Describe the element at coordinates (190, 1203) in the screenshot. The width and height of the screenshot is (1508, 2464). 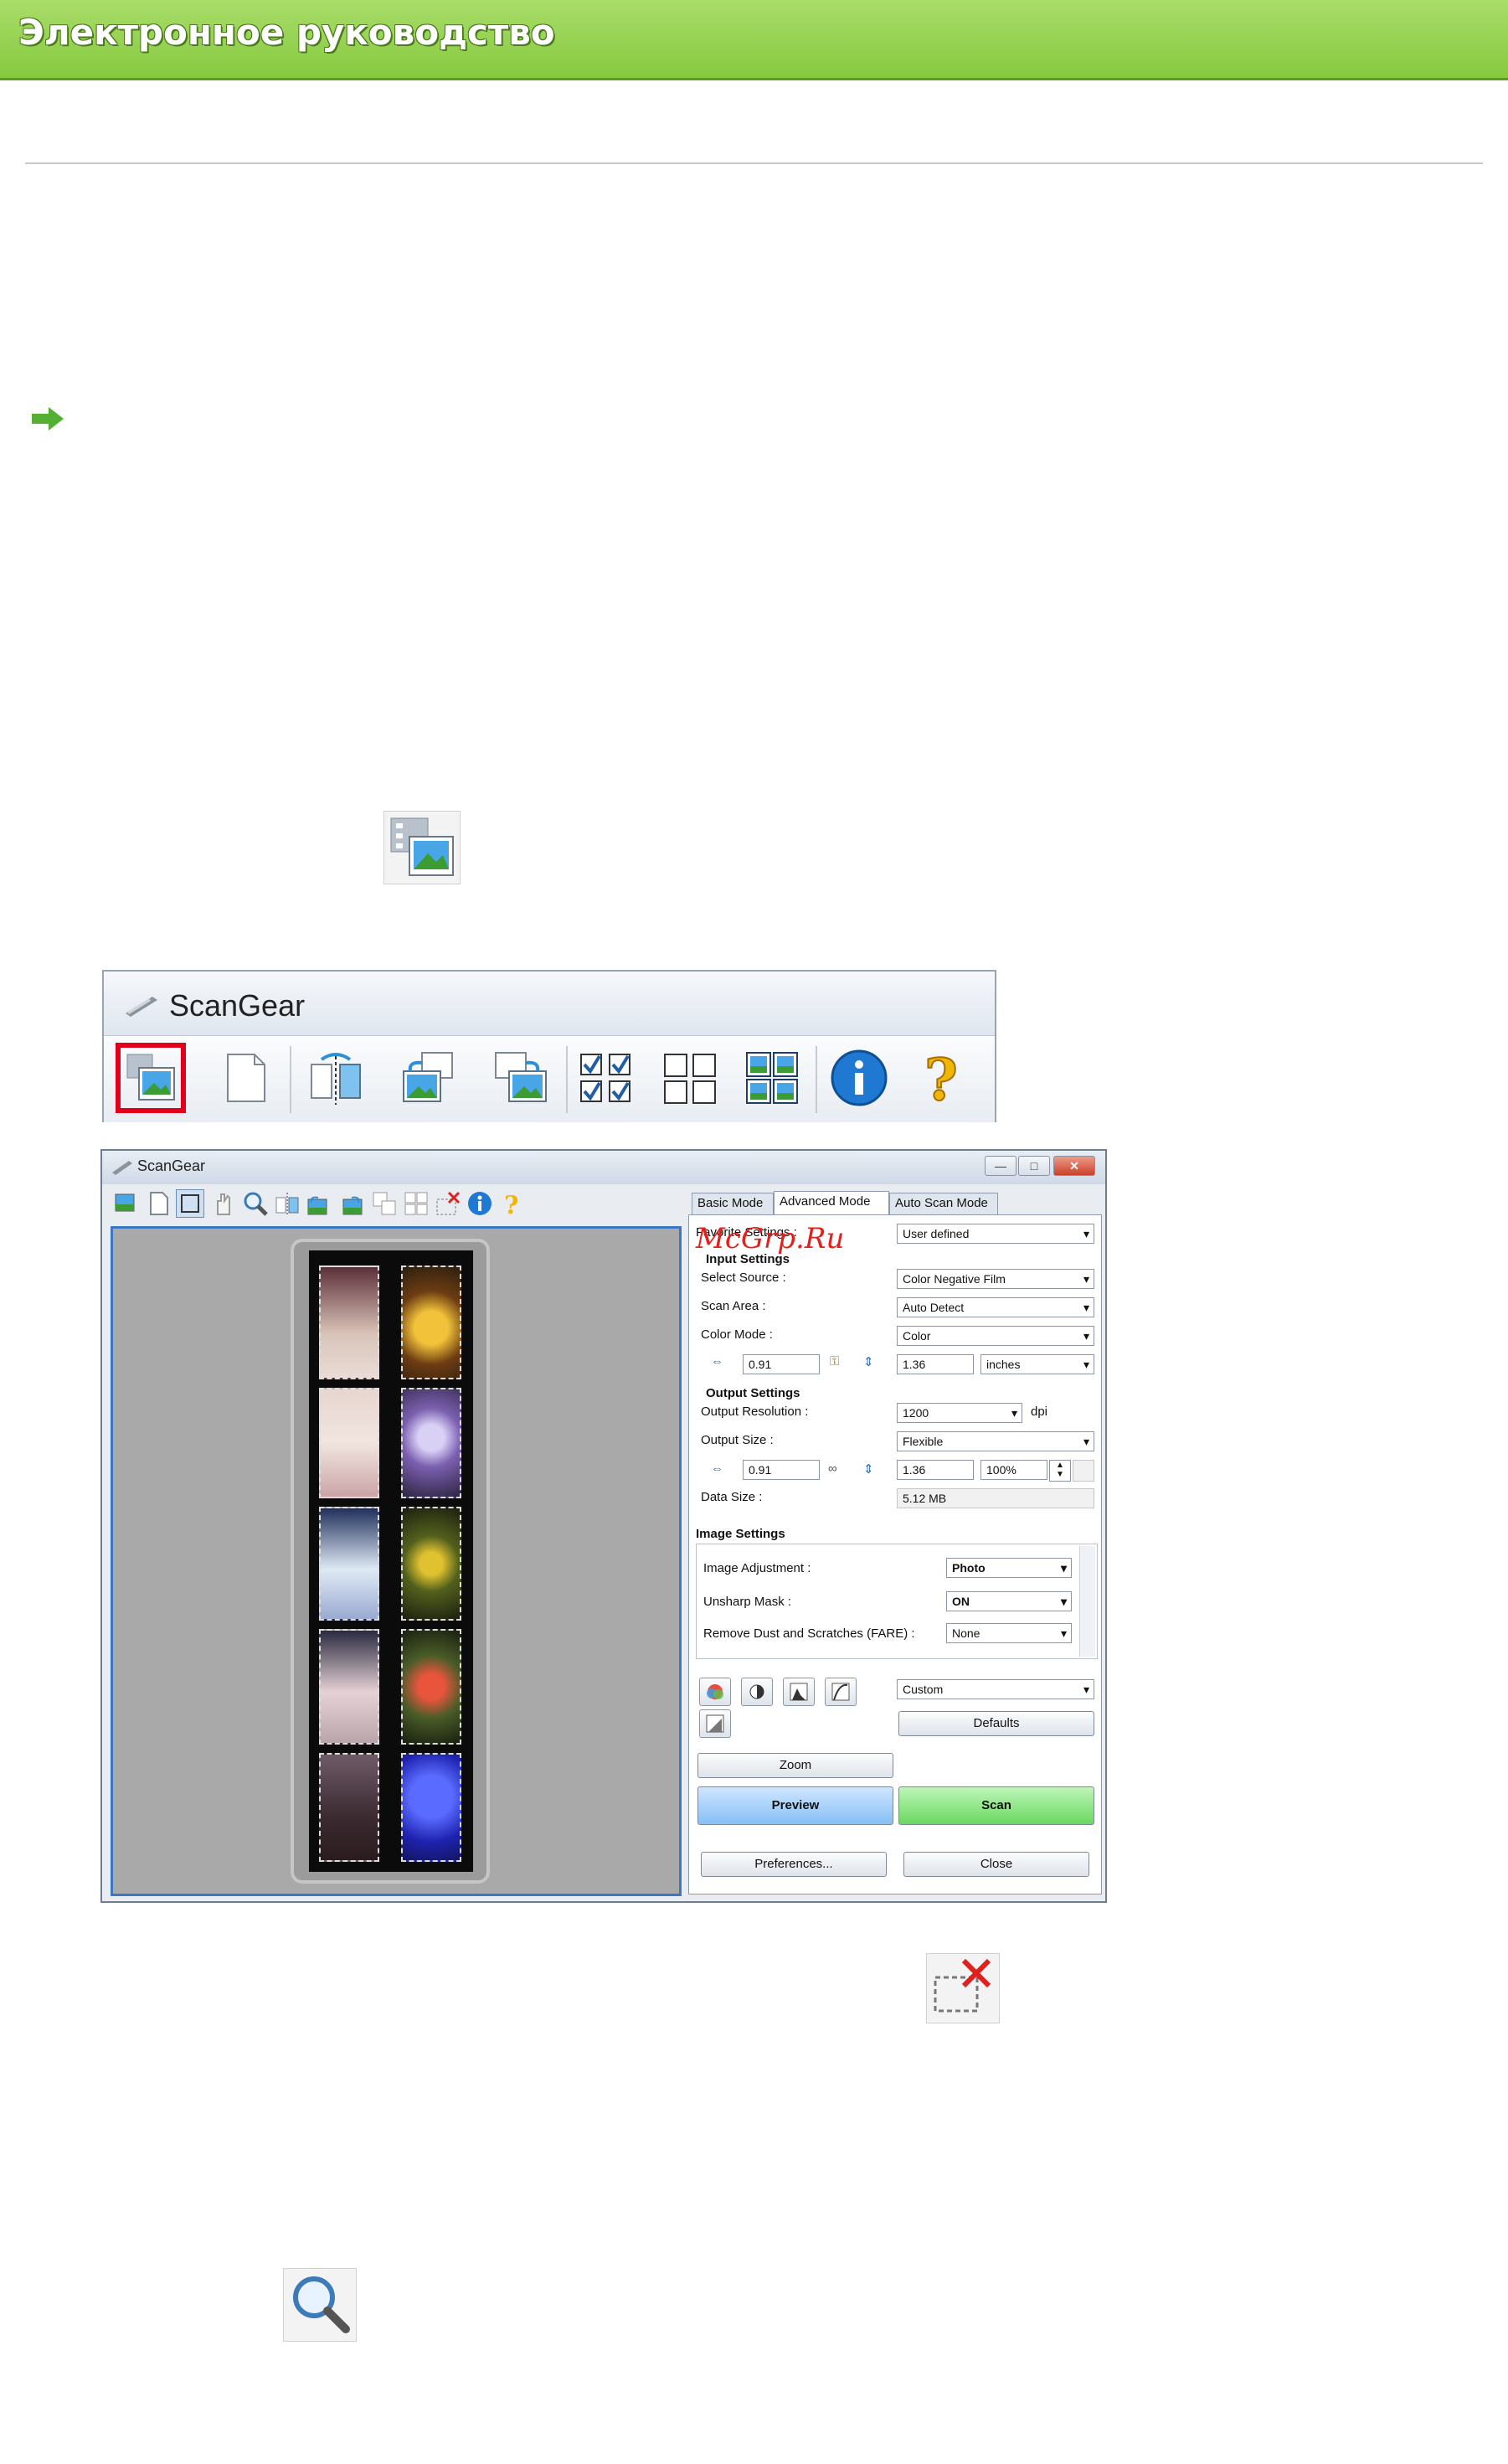
I see `selection-frame-icon` at that location.